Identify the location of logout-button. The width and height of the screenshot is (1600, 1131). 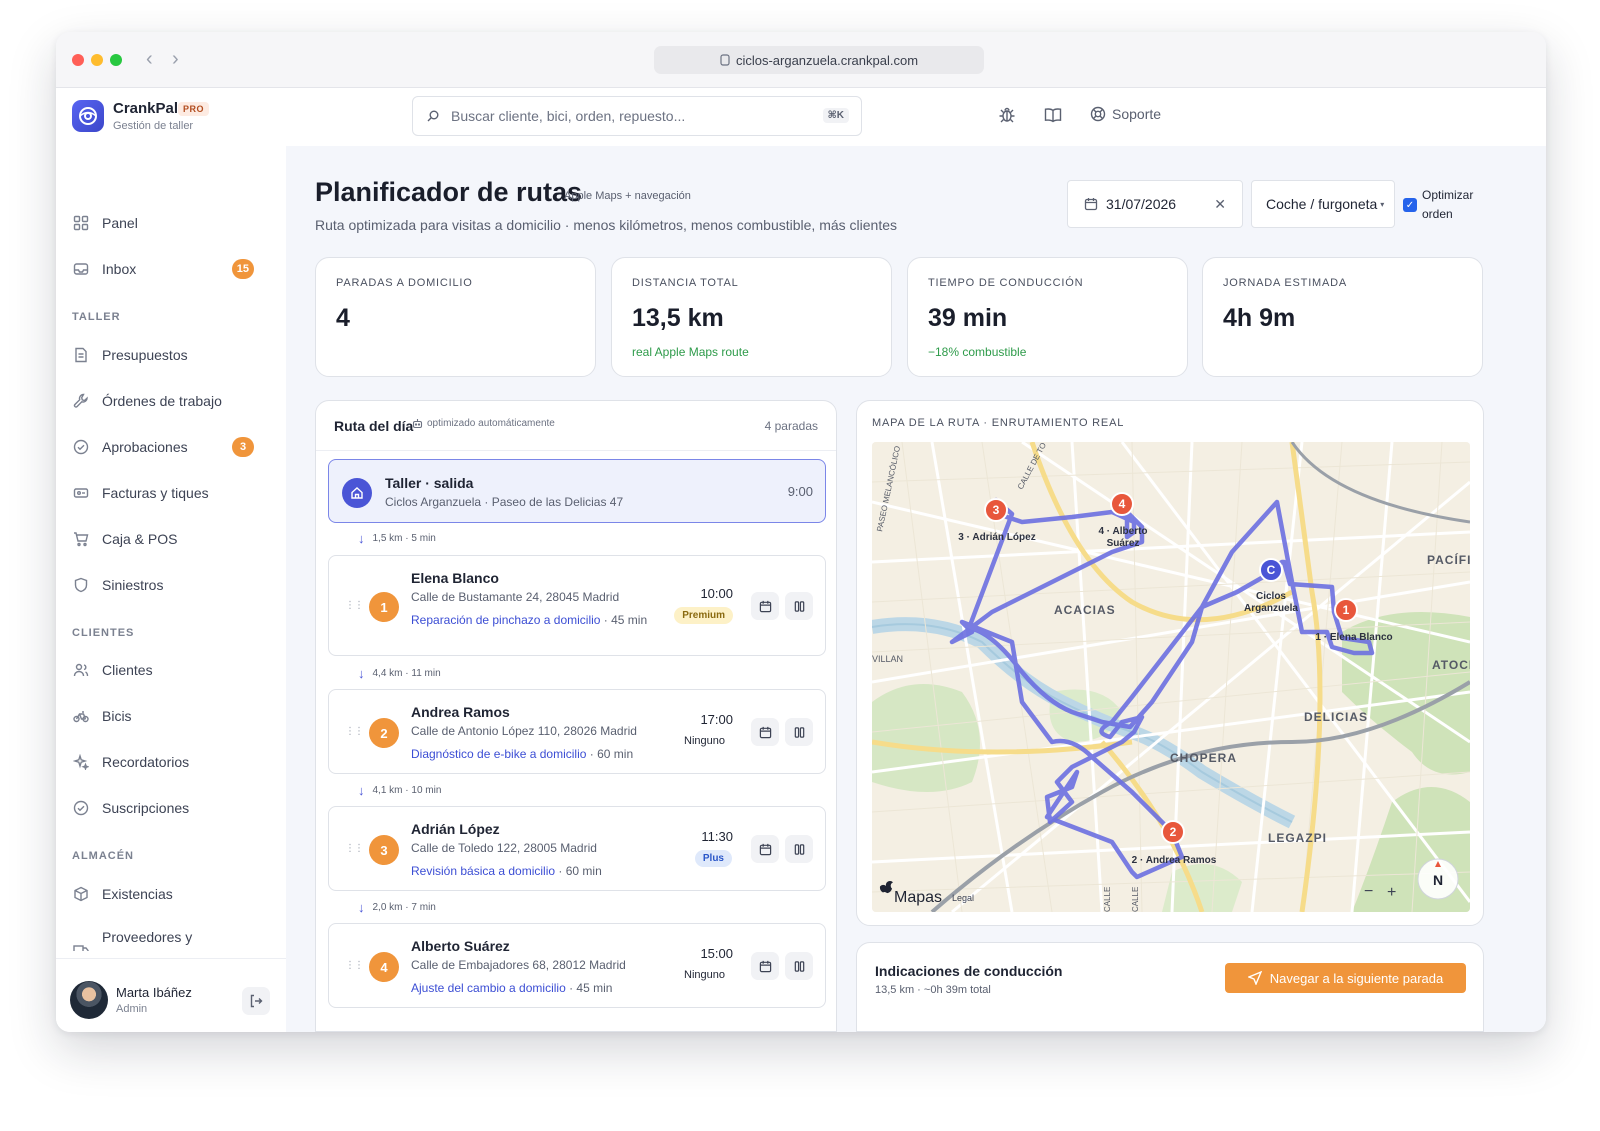
(256, 1001).